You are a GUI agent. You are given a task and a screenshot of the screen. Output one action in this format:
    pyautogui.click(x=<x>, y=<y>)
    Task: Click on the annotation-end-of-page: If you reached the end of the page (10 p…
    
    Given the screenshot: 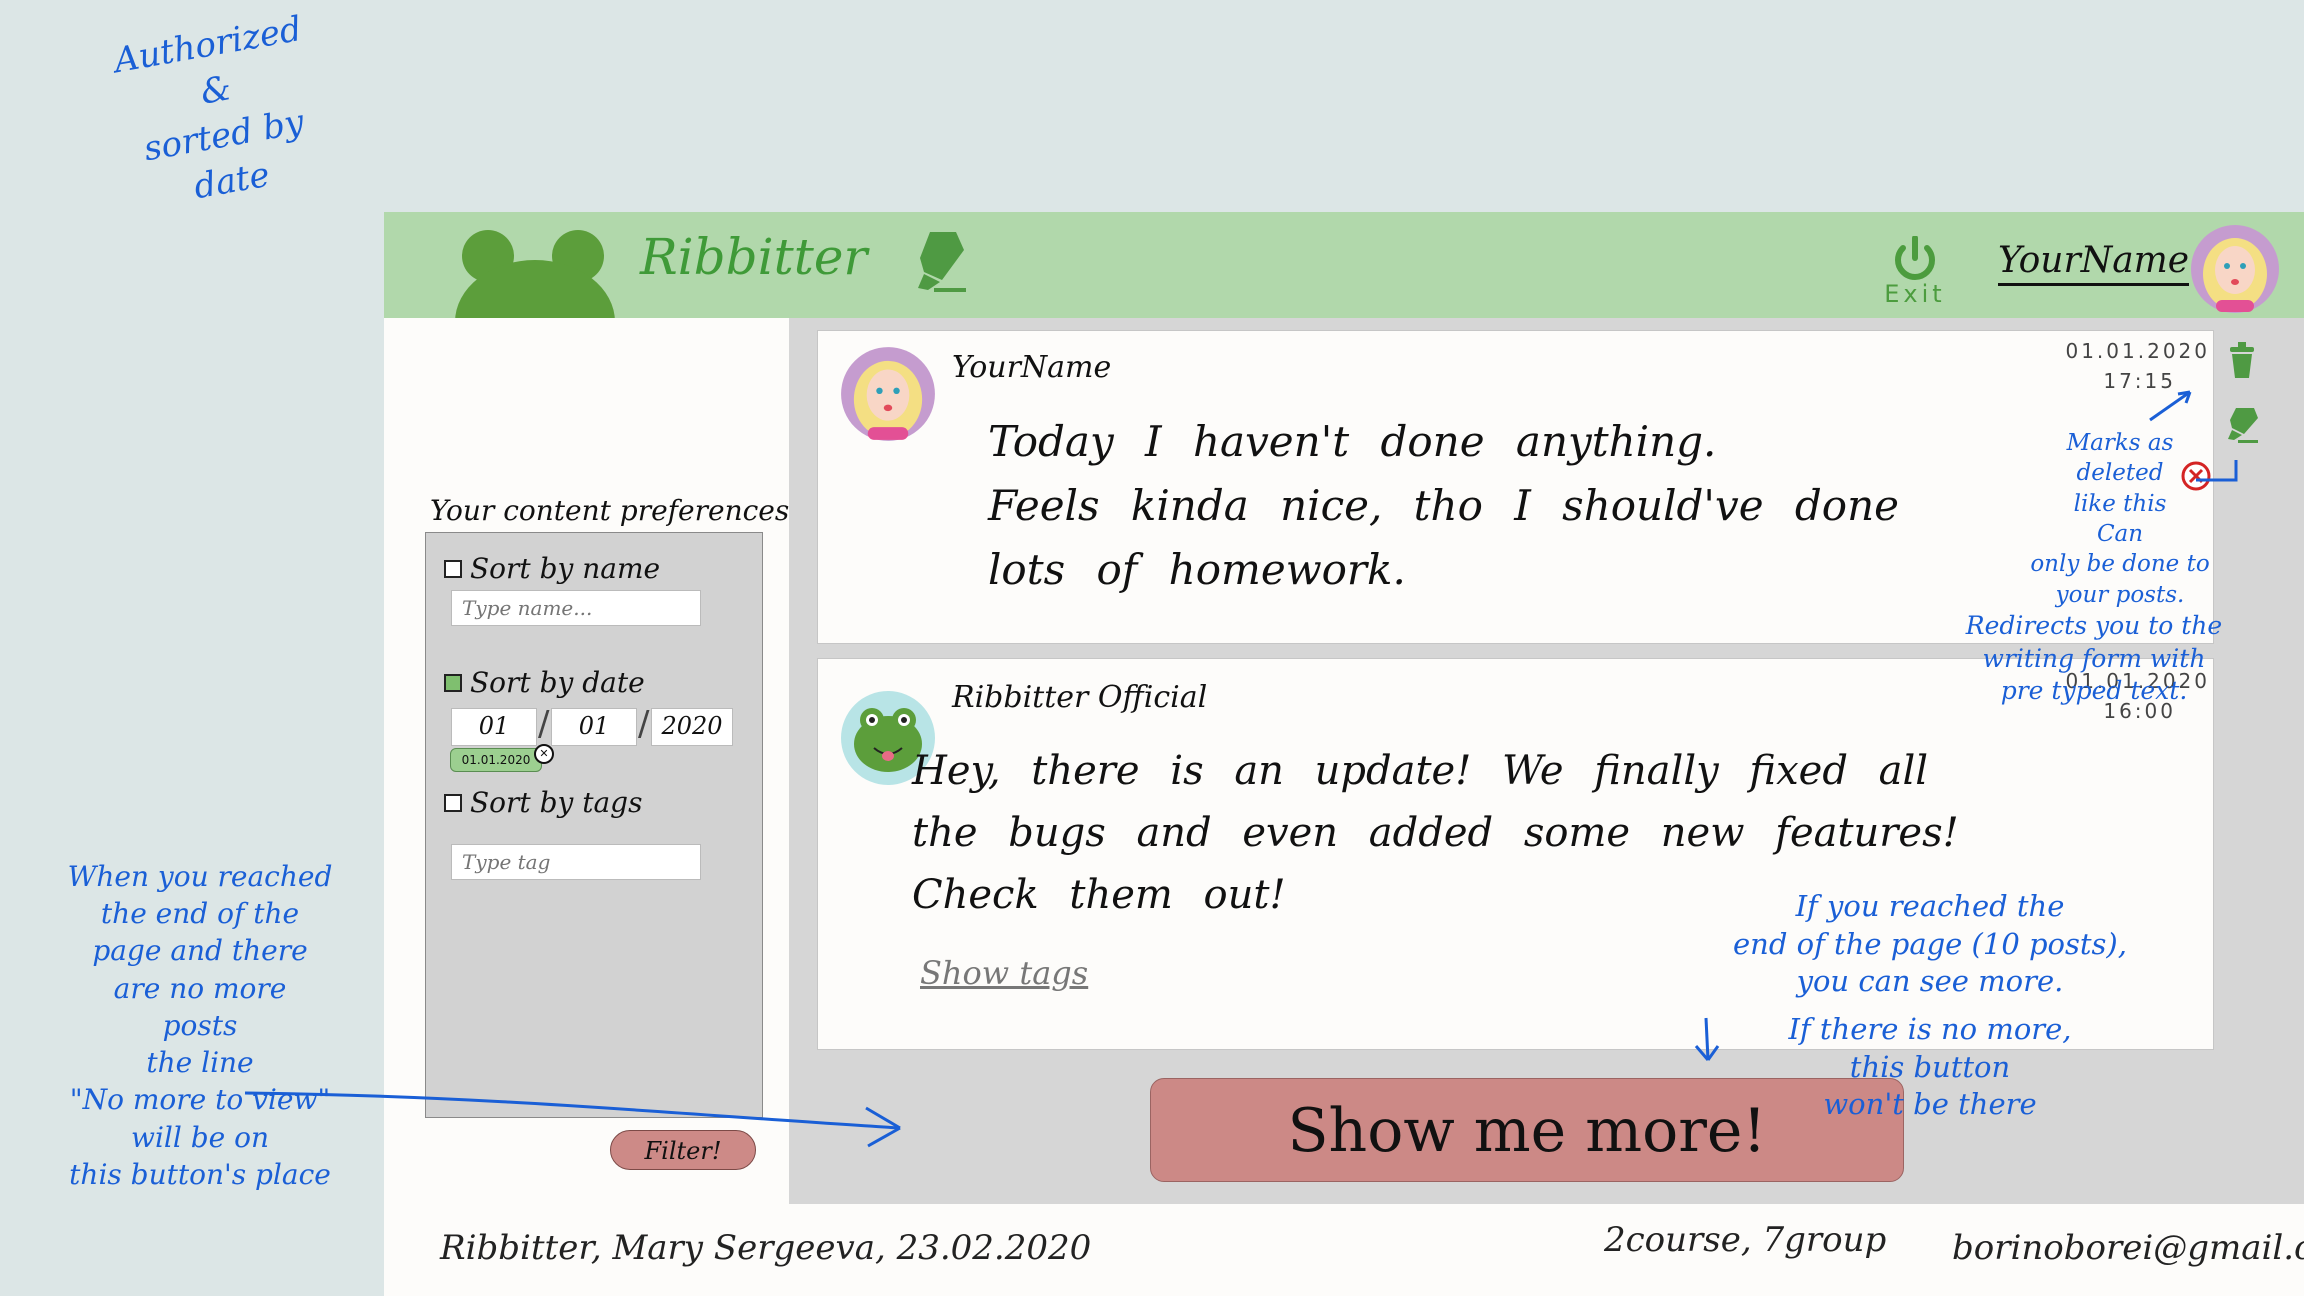 What is the action you would take?
    pyautogui.click(x=1930, y=1005)
    